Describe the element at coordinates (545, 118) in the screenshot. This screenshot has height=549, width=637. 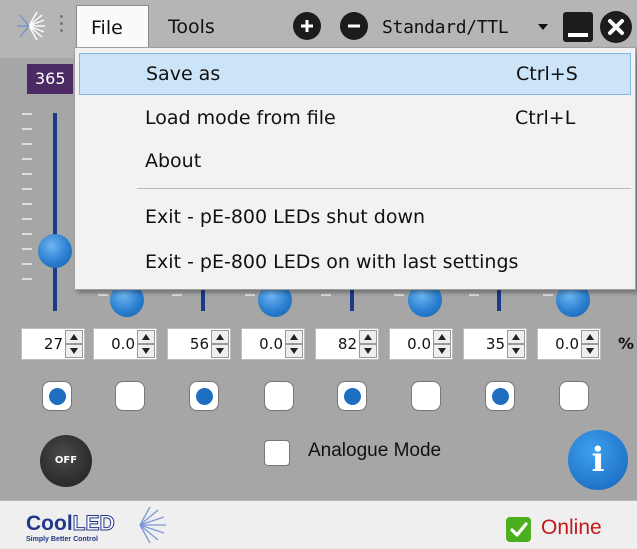
I see `menu-item-shortcut: Ctrl+L` at that location.